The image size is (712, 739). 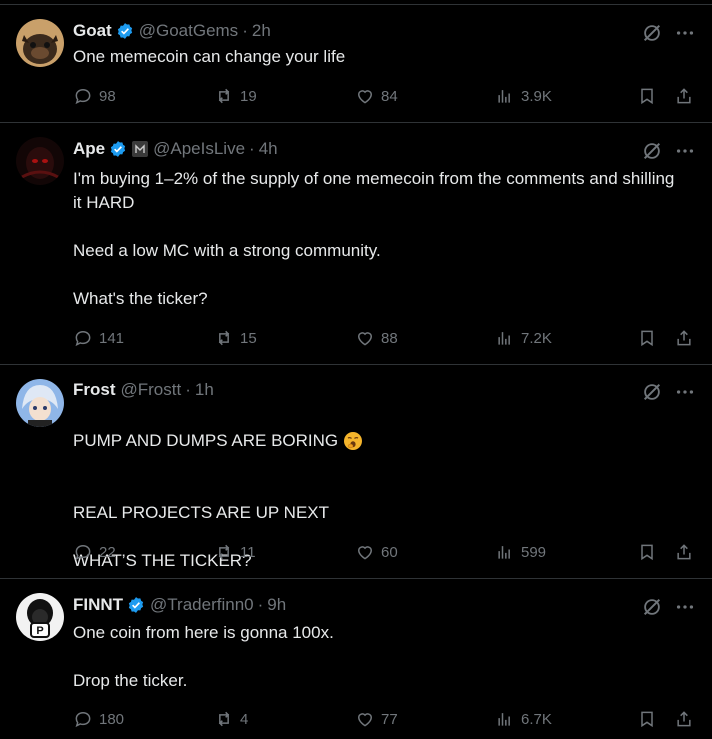 I want to click on user-handle: @Frostt, so click(x=151, y=390).